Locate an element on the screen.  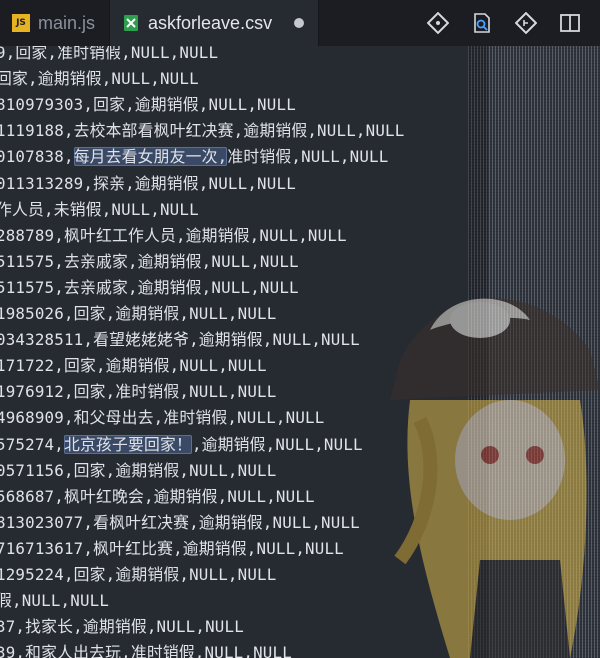
code-line: 39,和家人出去玩,准时销假,NULL,NULL is located at coordinates (146, 649).